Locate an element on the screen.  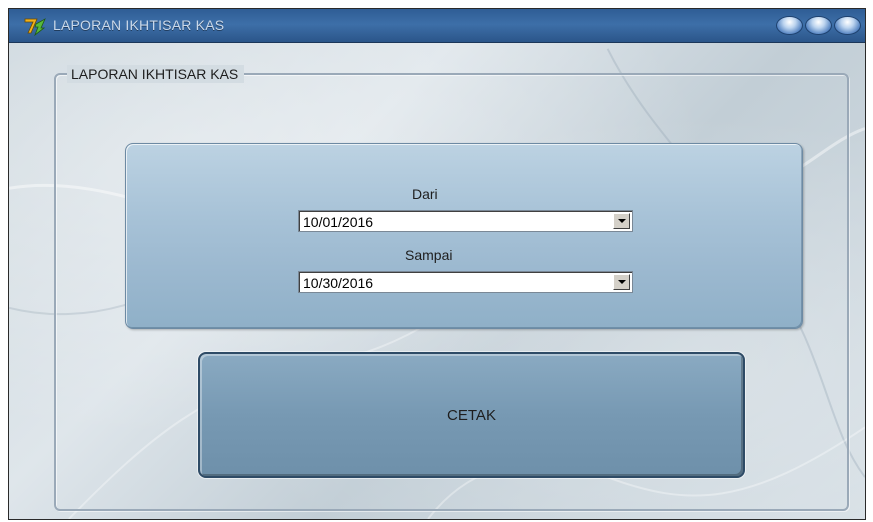
sampai-date-value: 10/30/2016 is located at coordinates (338, 283).